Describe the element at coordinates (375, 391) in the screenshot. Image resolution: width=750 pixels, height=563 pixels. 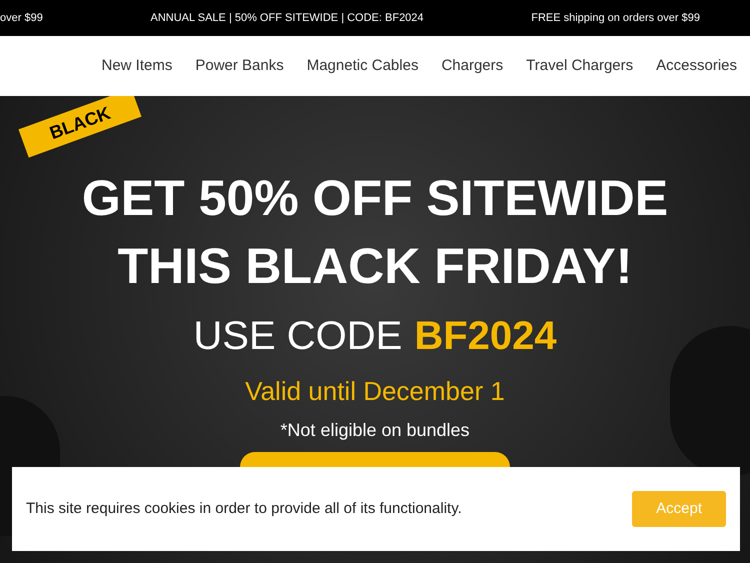
I see `validity-text: Valid until December 1` at that location.